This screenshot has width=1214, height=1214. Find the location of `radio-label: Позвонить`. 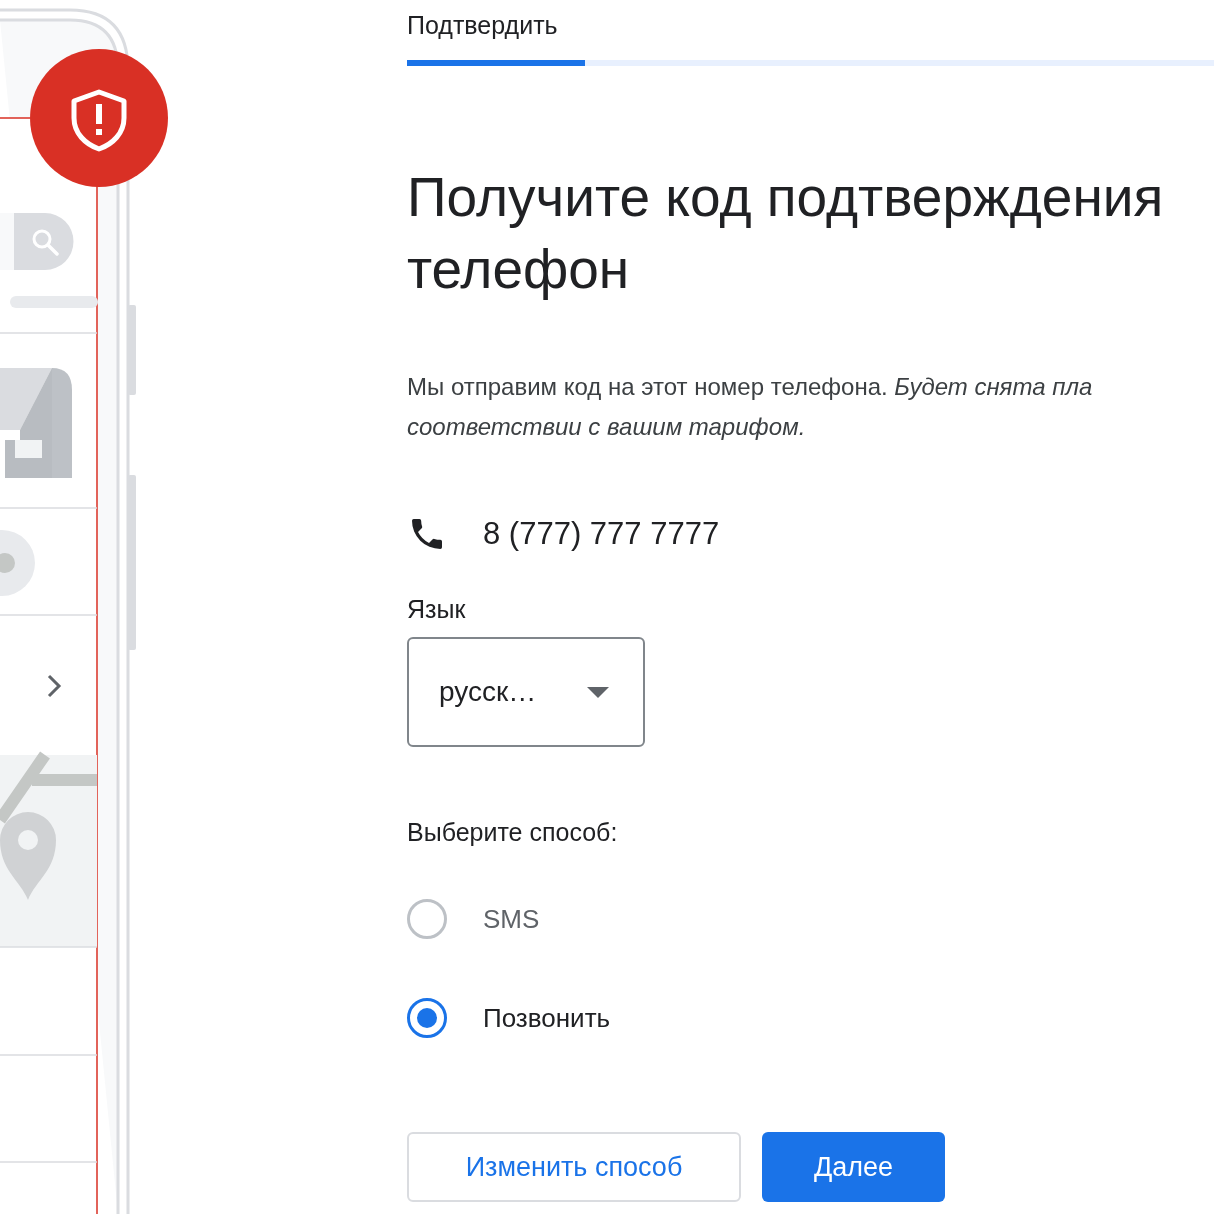

radio-label: Позвонить is located at coordinates (547, 1018).